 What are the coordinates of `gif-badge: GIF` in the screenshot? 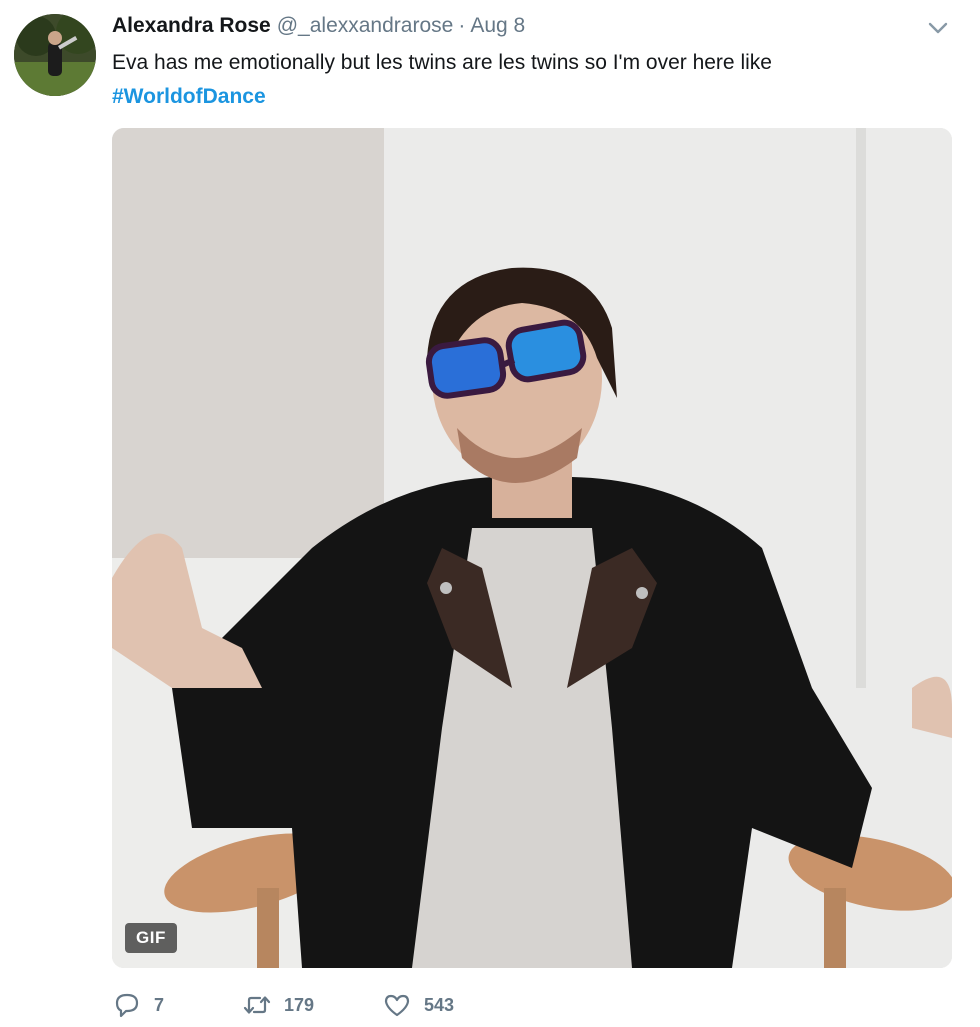 It's located at (151, 938).